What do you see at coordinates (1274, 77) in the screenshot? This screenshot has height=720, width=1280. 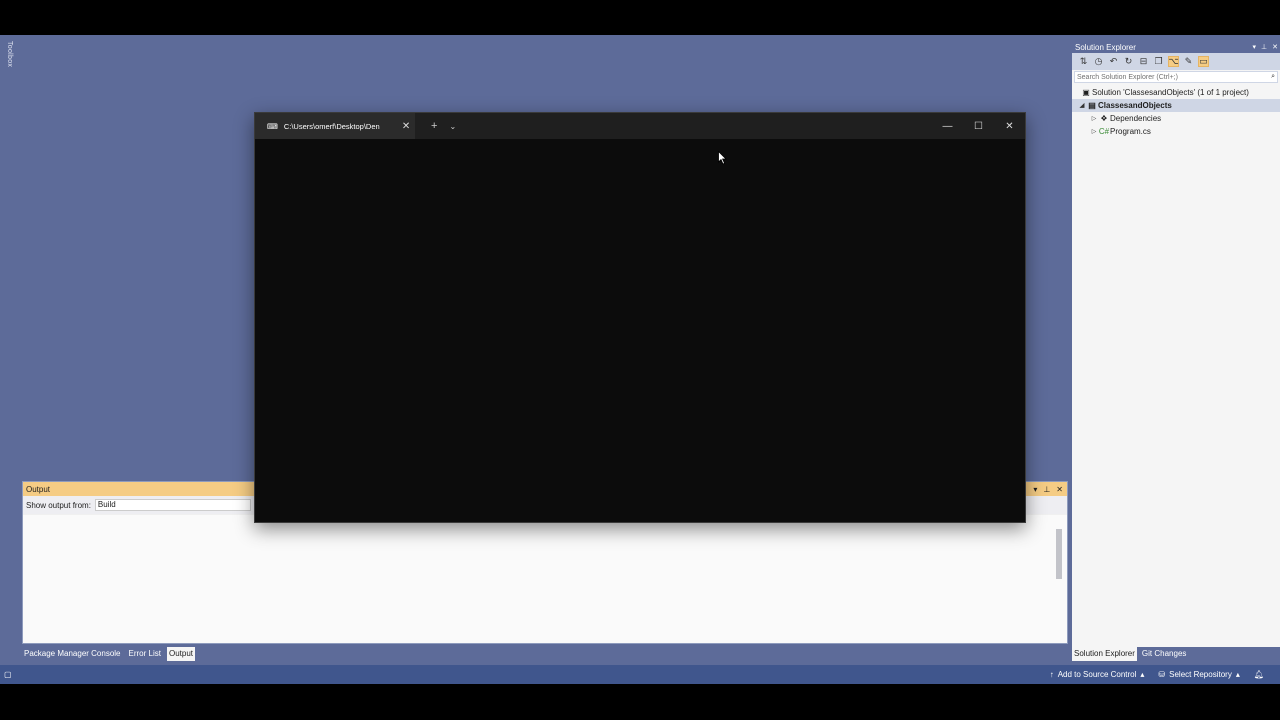 I see `search-icon: ⌕` at bounding box center [1274, 77].